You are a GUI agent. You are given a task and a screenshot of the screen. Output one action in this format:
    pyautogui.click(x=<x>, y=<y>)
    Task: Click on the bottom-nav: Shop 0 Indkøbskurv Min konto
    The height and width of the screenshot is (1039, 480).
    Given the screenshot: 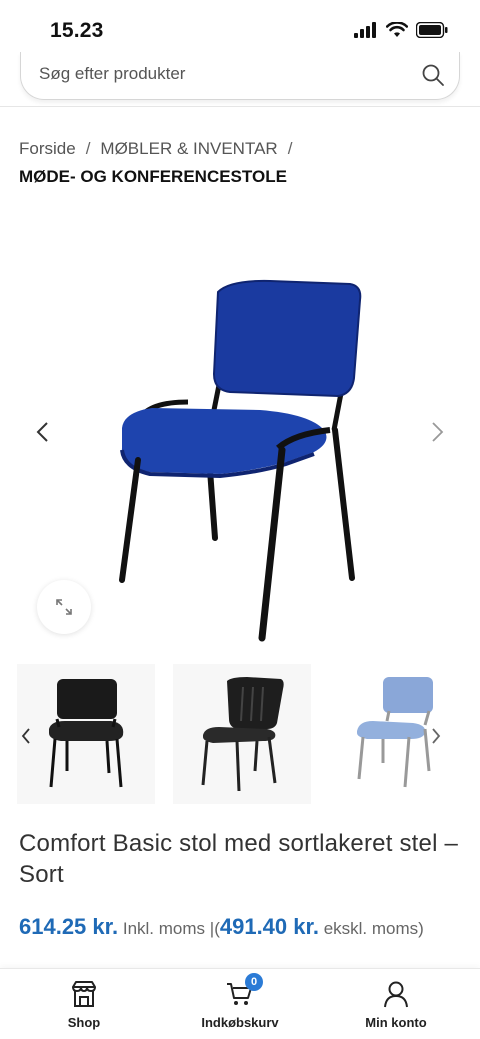 What is the action you would take?
    pyautogui.click(x=240, y=1003)
    